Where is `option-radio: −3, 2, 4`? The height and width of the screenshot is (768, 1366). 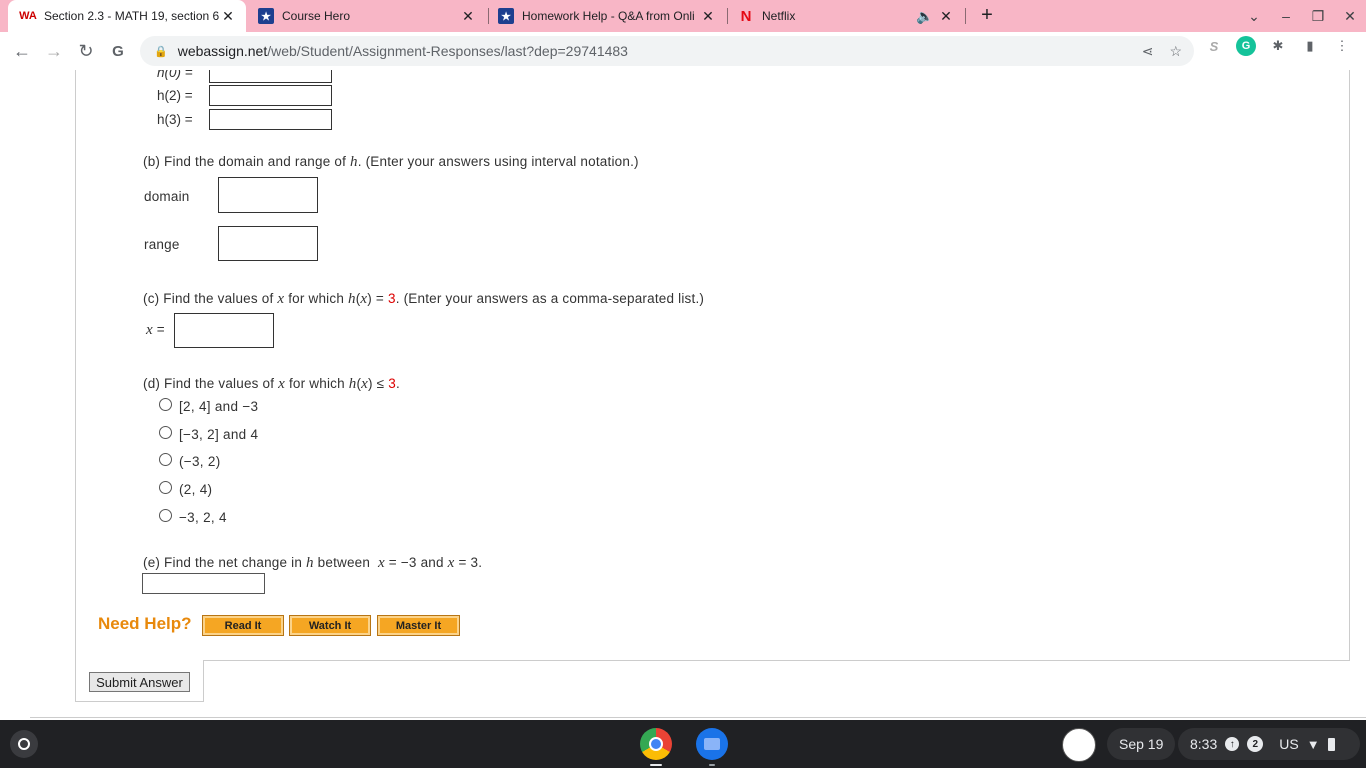
option-radio: −3, 2, 4 is located at coordinates (193, 517).